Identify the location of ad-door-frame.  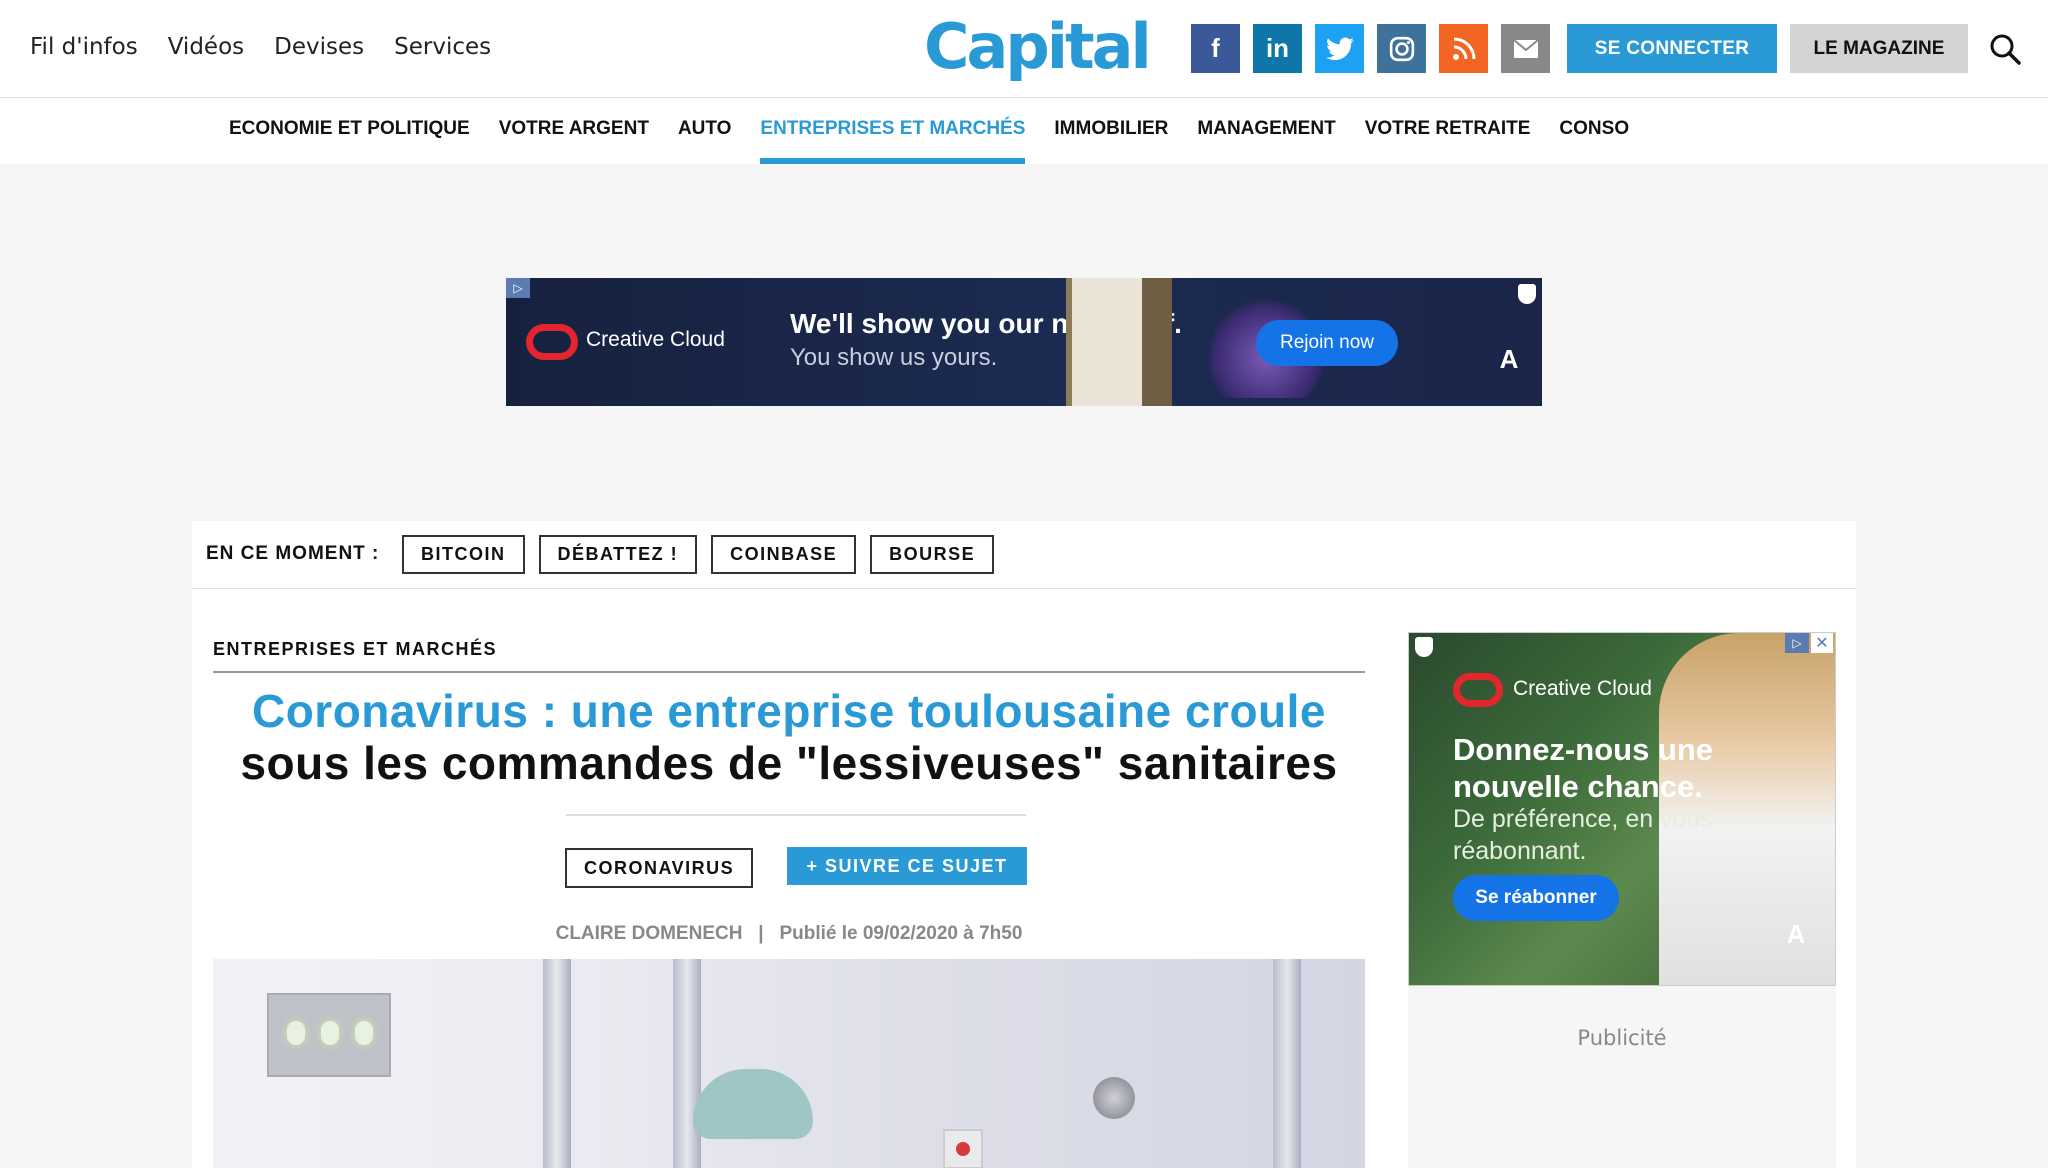
(1157, 342).